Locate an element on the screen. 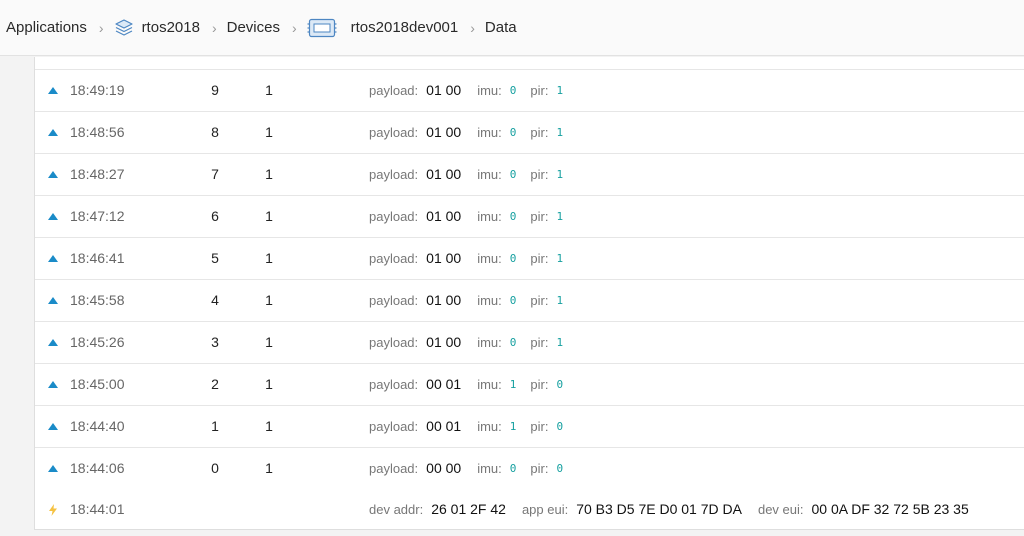 This screenshot has width=1024, height=536. message-time: 18:47:12 is located at coordinates (97, 216).